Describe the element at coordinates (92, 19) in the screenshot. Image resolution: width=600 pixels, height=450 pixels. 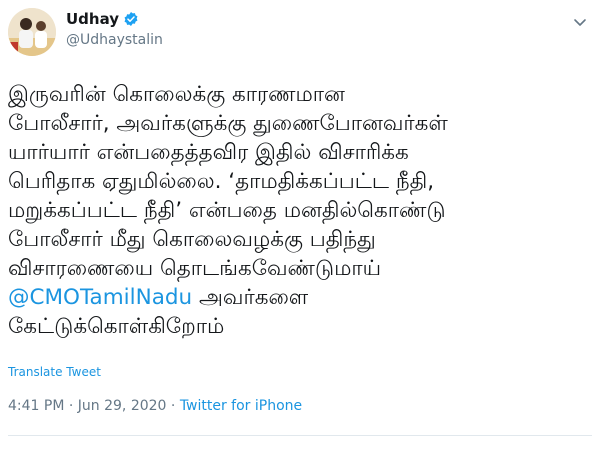
I see `author-name: Udhay` at that location.